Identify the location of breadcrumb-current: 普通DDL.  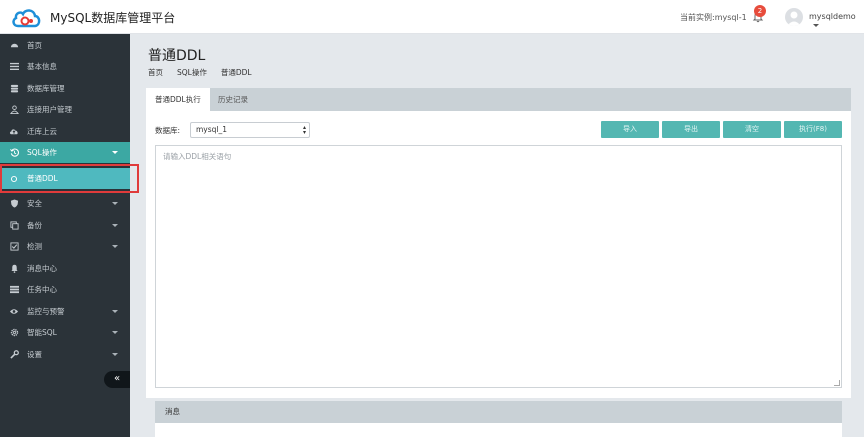
(236, 72).